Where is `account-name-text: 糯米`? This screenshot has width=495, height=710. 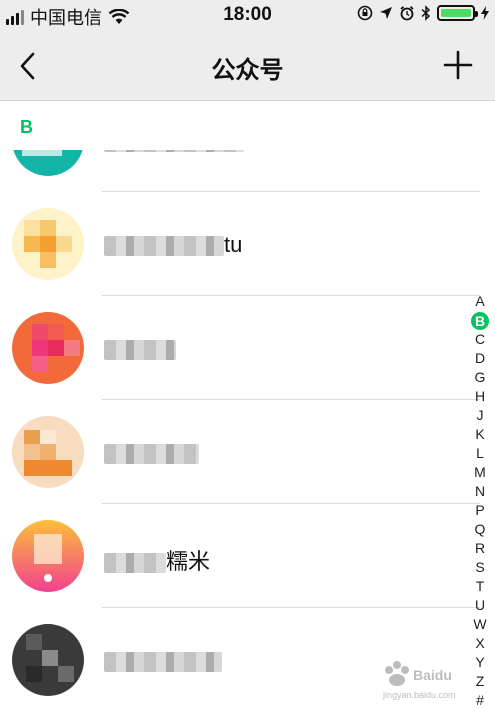 account-name-text: 糯米 is located at coordinates (188, 561).